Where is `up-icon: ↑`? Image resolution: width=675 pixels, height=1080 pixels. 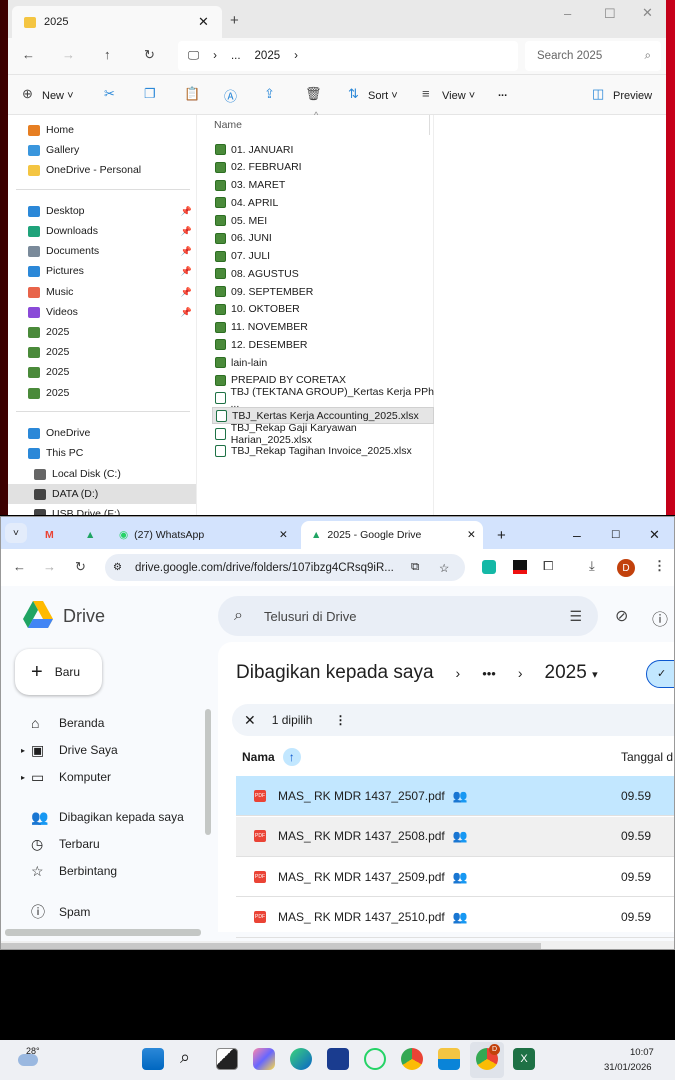 up-icon: ↑ is located at coordinates (107, 54).